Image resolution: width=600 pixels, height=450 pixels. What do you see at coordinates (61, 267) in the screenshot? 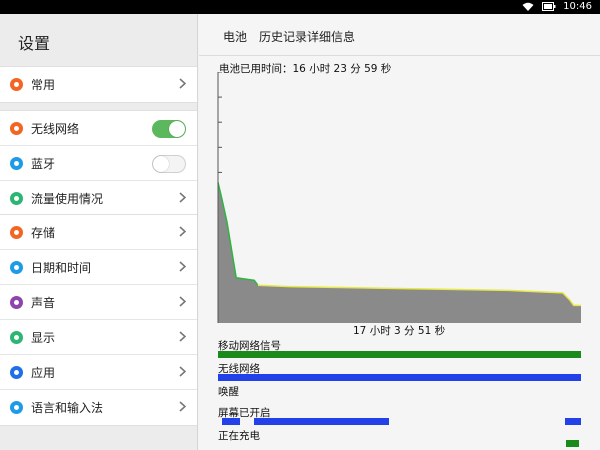
I see `settings-item-label: 日期和时间` at bounding box center [61, 267].